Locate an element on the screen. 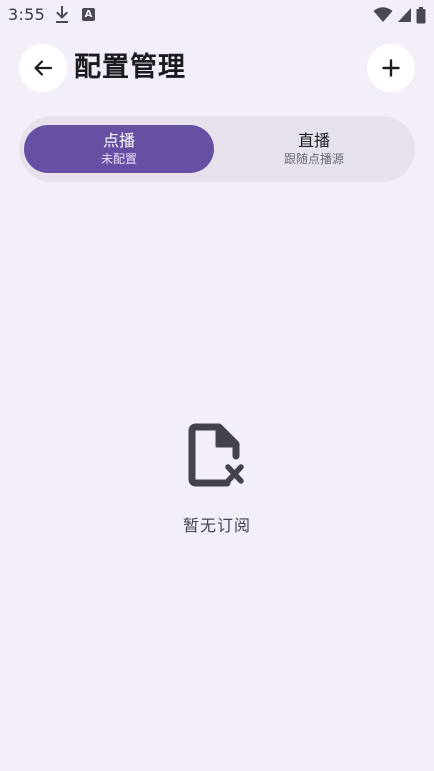 This screenshot has width=434, height=771. back-button is located at coordinates (43, 68).